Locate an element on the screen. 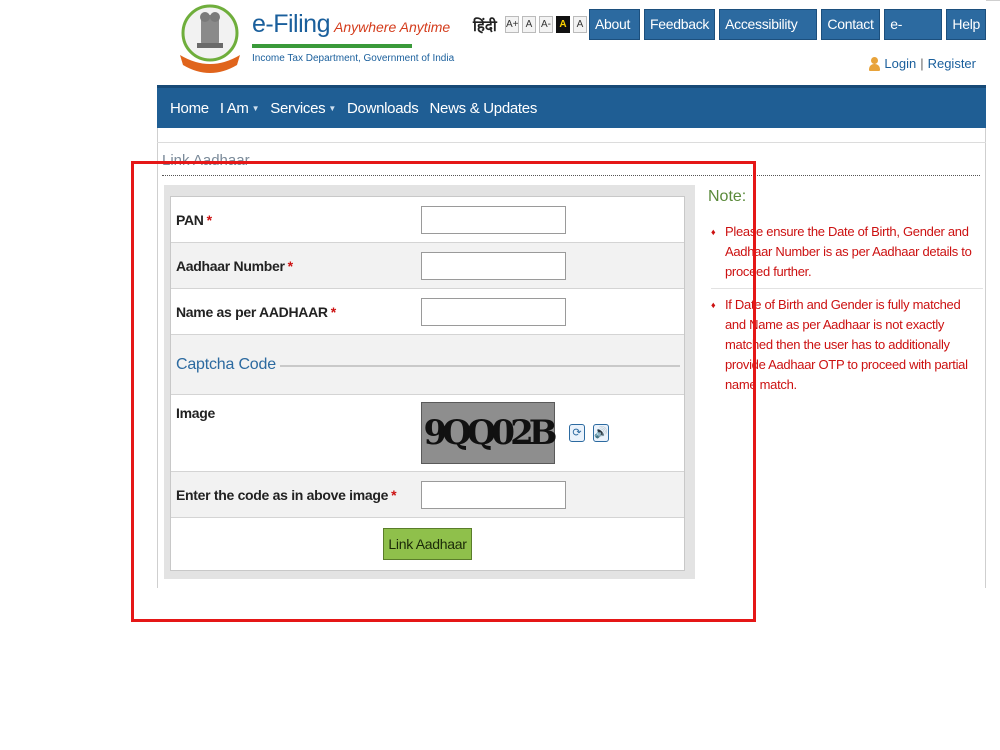  refresh-icon: ⟳ is located at coordinates (577, 433).